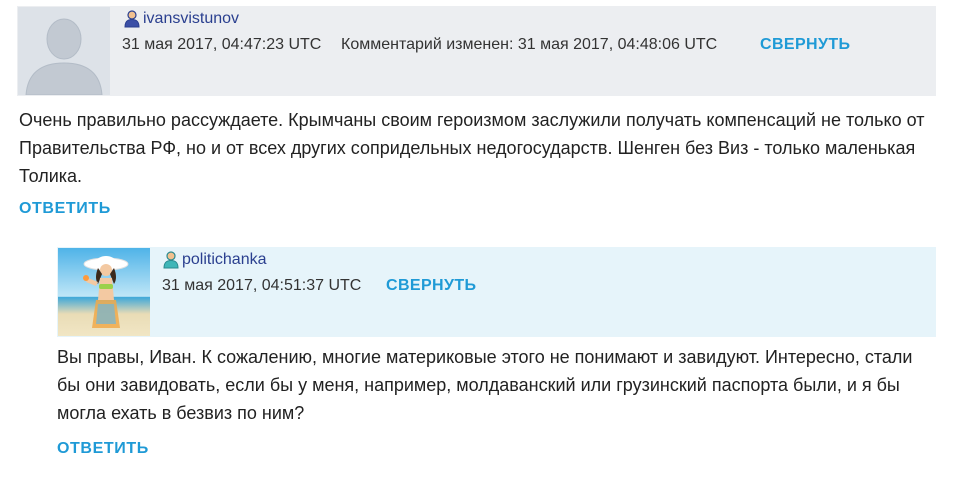 This screenshot has width=960, height=479. What do you see at coordinates (262, 285) in the screenshot?
I see `comment-date: 31 мая 2017, 04:51:37 UTC` at bounding box center [262, 285].